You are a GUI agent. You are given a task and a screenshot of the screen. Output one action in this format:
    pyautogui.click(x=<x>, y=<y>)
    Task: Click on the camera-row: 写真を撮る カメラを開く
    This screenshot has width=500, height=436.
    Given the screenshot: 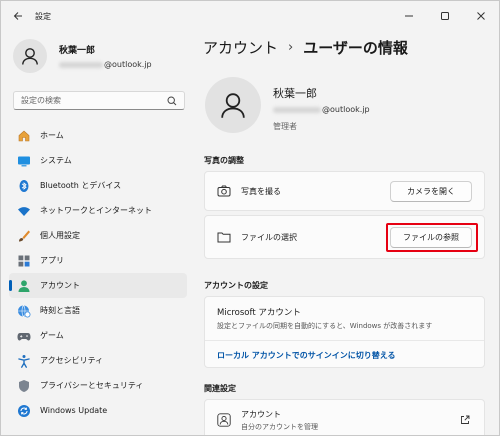 What is the action you would take?
    pyautogui.click(x=344, y=191)
    